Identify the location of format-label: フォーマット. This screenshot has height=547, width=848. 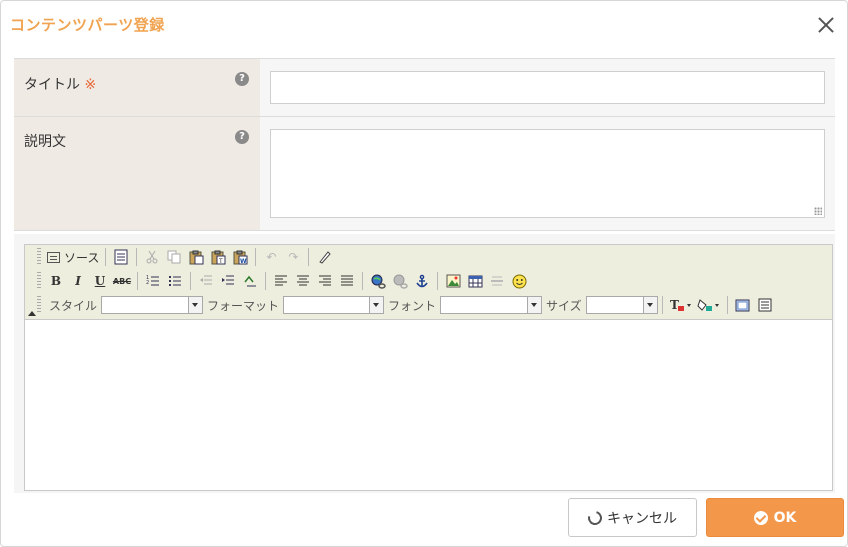
(243, 305).